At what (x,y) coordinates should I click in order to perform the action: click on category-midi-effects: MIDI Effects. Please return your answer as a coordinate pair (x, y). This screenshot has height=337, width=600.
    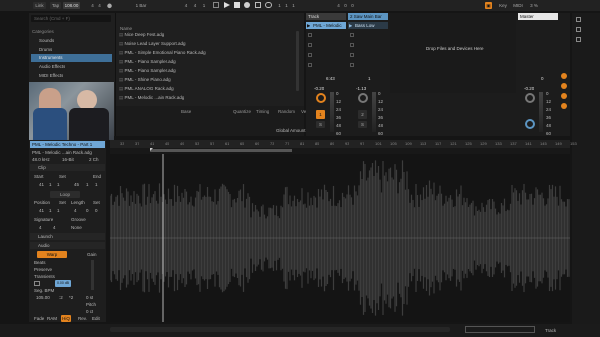
    Looking at the image, I should click on (51, 75).